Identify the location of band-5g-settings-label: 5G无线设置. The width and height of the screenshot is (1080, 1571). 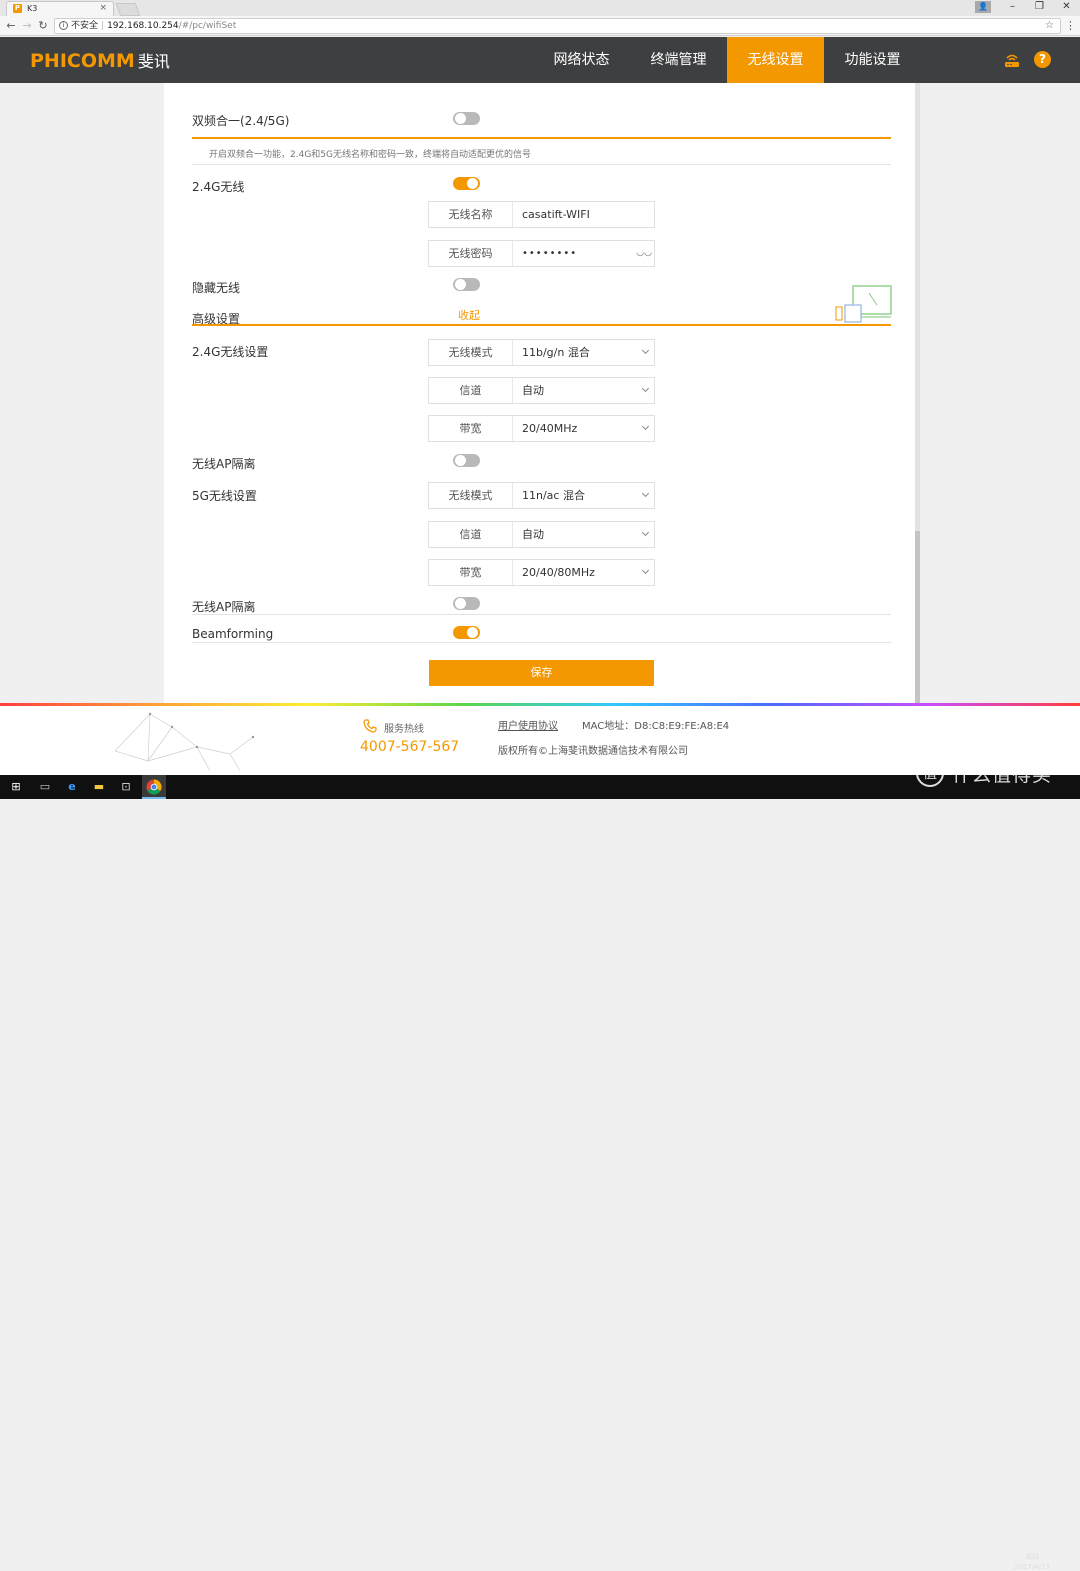
(224, 496).